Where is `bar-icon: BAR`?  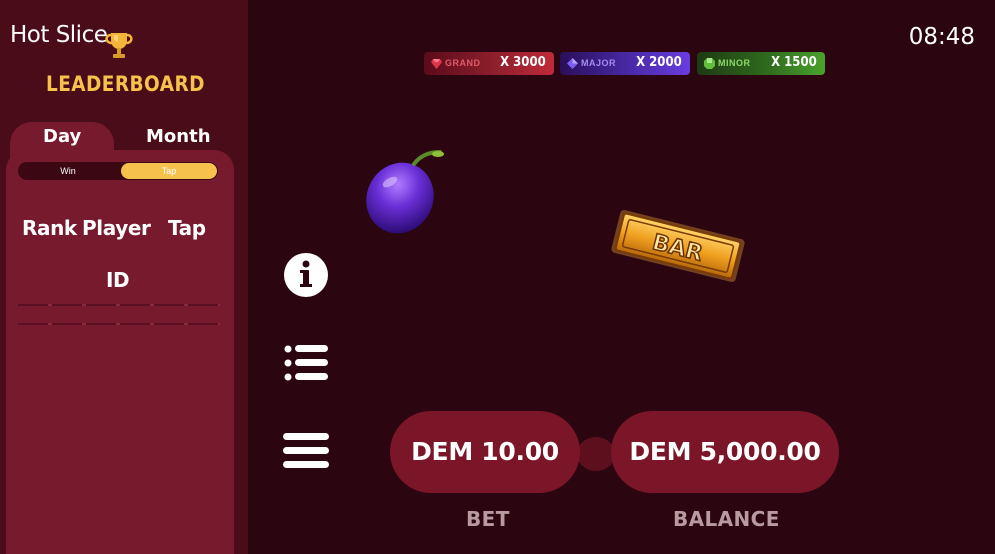
bar-icon: BAR is located at coordinates (678, 246).